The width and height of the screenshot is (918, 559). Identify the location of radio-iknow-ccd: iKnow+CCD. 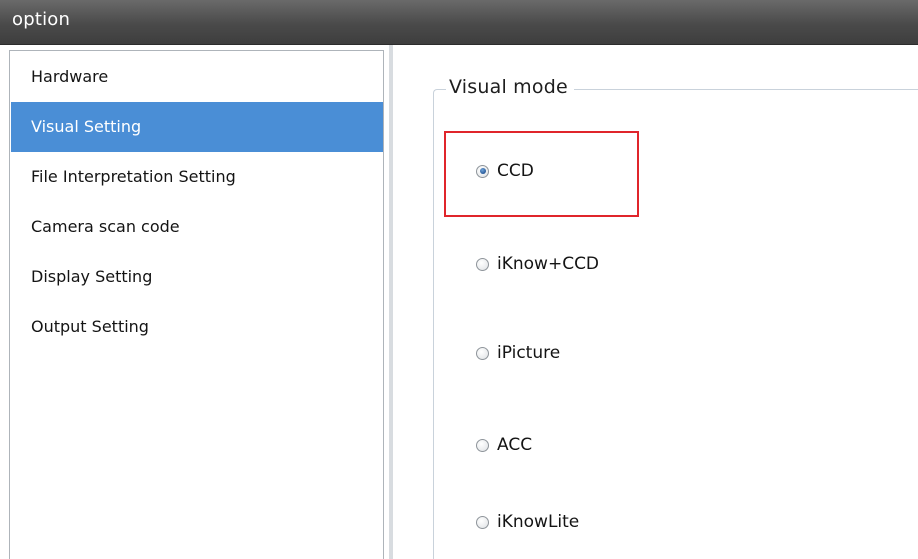
(537, 264).